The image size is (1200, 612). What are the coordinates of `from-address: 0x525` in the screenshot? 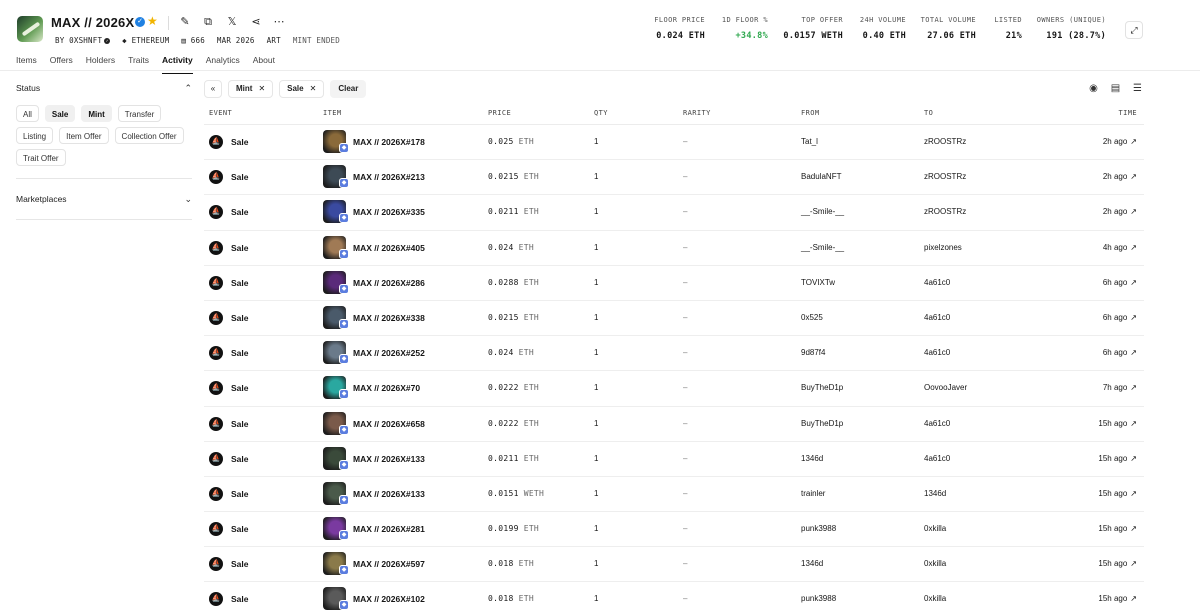 It's located at (812, 318).